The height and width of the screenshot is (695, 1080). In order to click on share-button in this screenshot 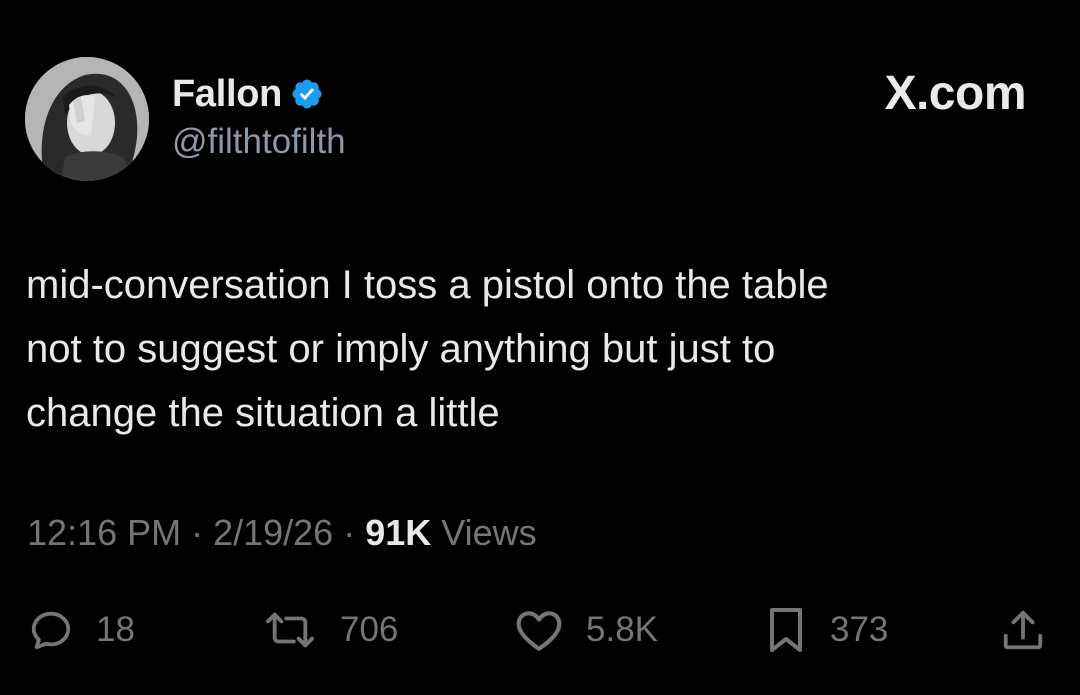, I will do `click(1023, 630)`.